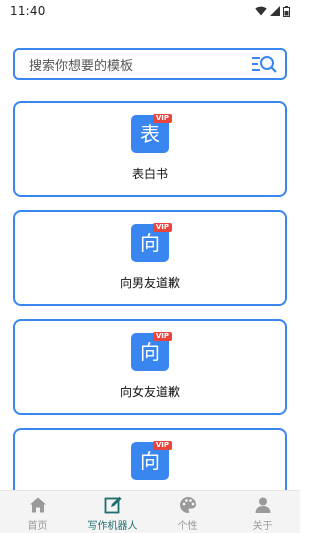  I want to click on bottom-nav: 首页 写作机器人 个性 关于, so click(150, 511).